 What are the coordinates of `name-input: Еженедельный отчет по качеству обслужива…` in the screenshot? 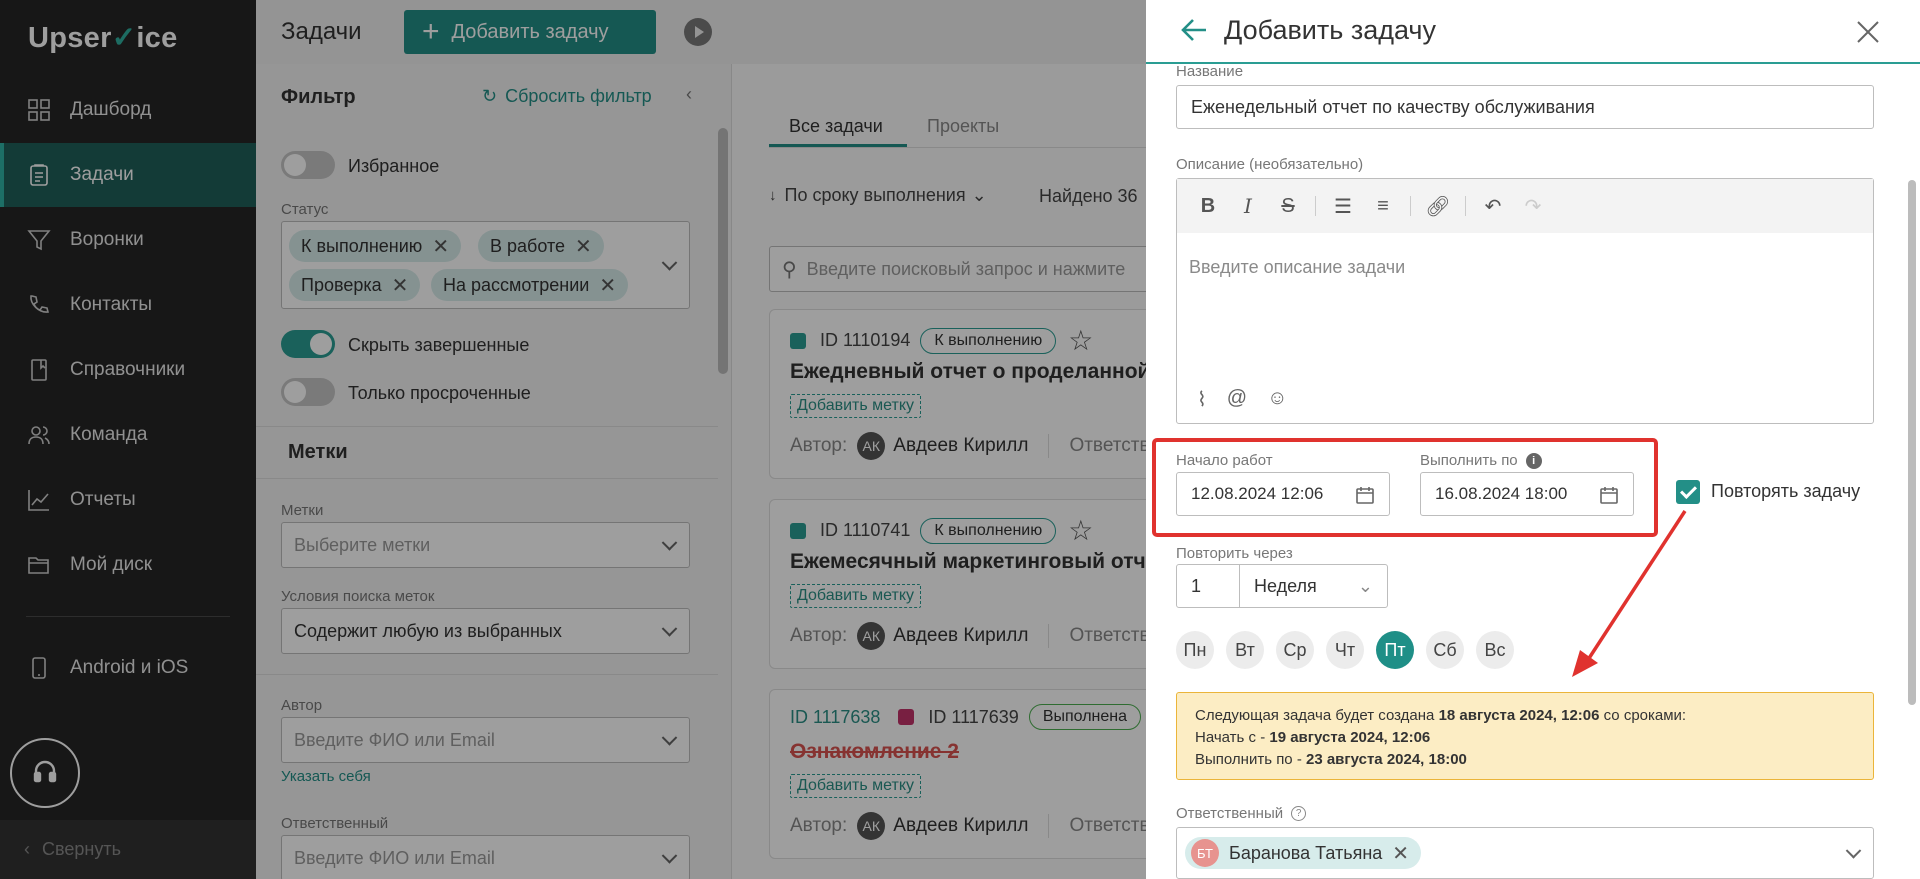 It's located at (1525, 107).